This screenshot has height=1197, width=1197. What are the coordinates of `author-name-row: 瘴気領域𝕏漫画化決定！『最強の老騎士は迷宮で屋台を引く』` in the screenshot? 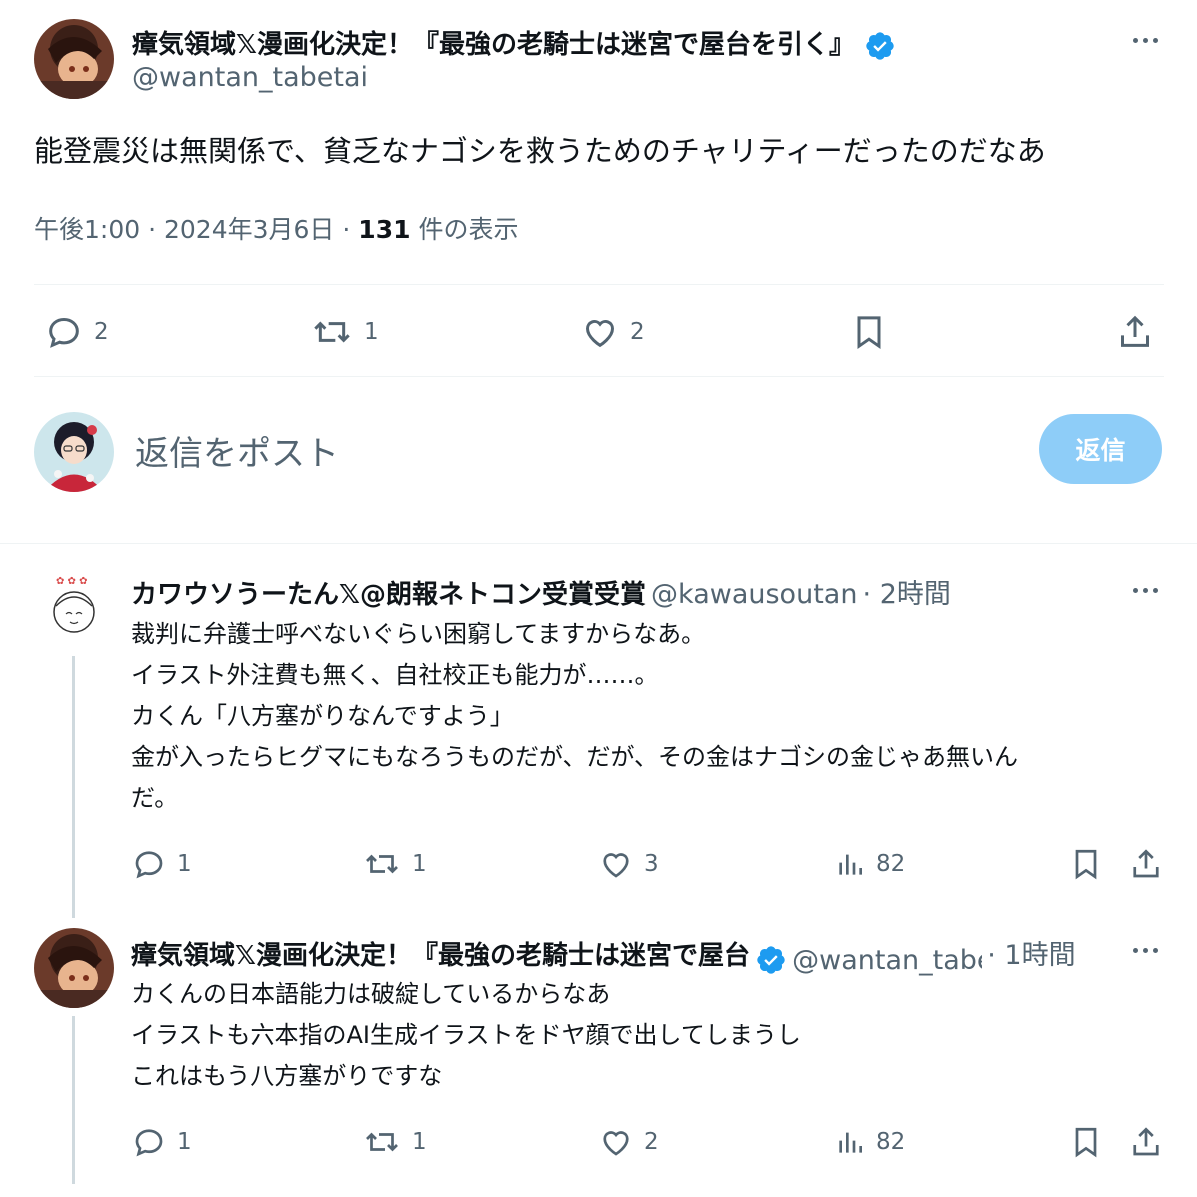 It's located at (514, 43).